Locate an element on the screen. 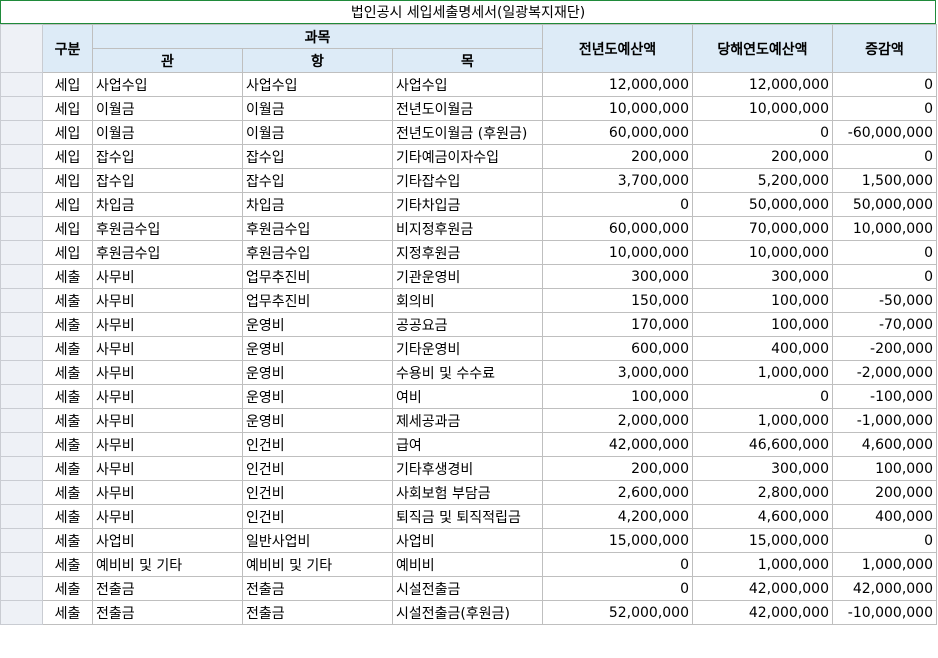 This screenshot has height=658, width=938. cell-diff: 100,000 is located at coordinates (884, 468).